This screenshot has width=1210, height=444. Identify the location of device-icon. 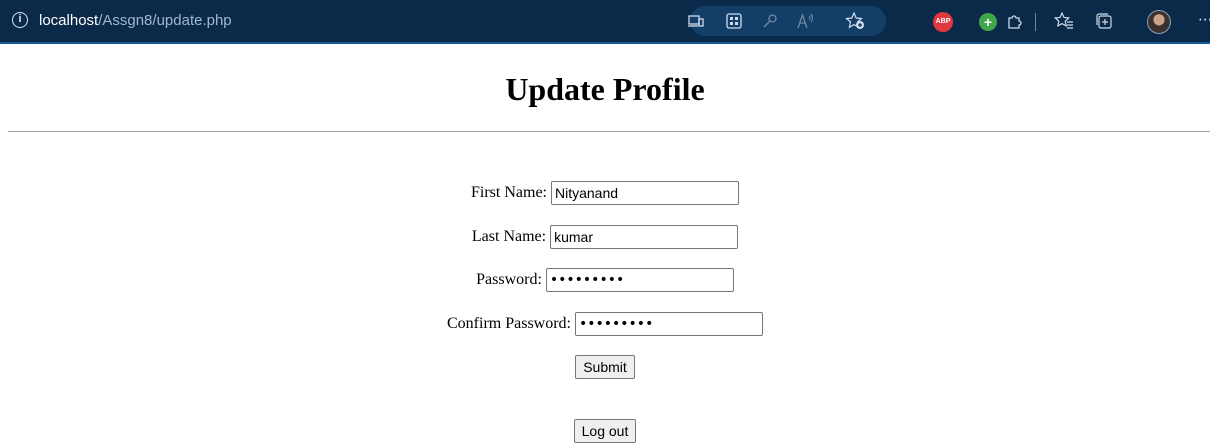
(696, 21).